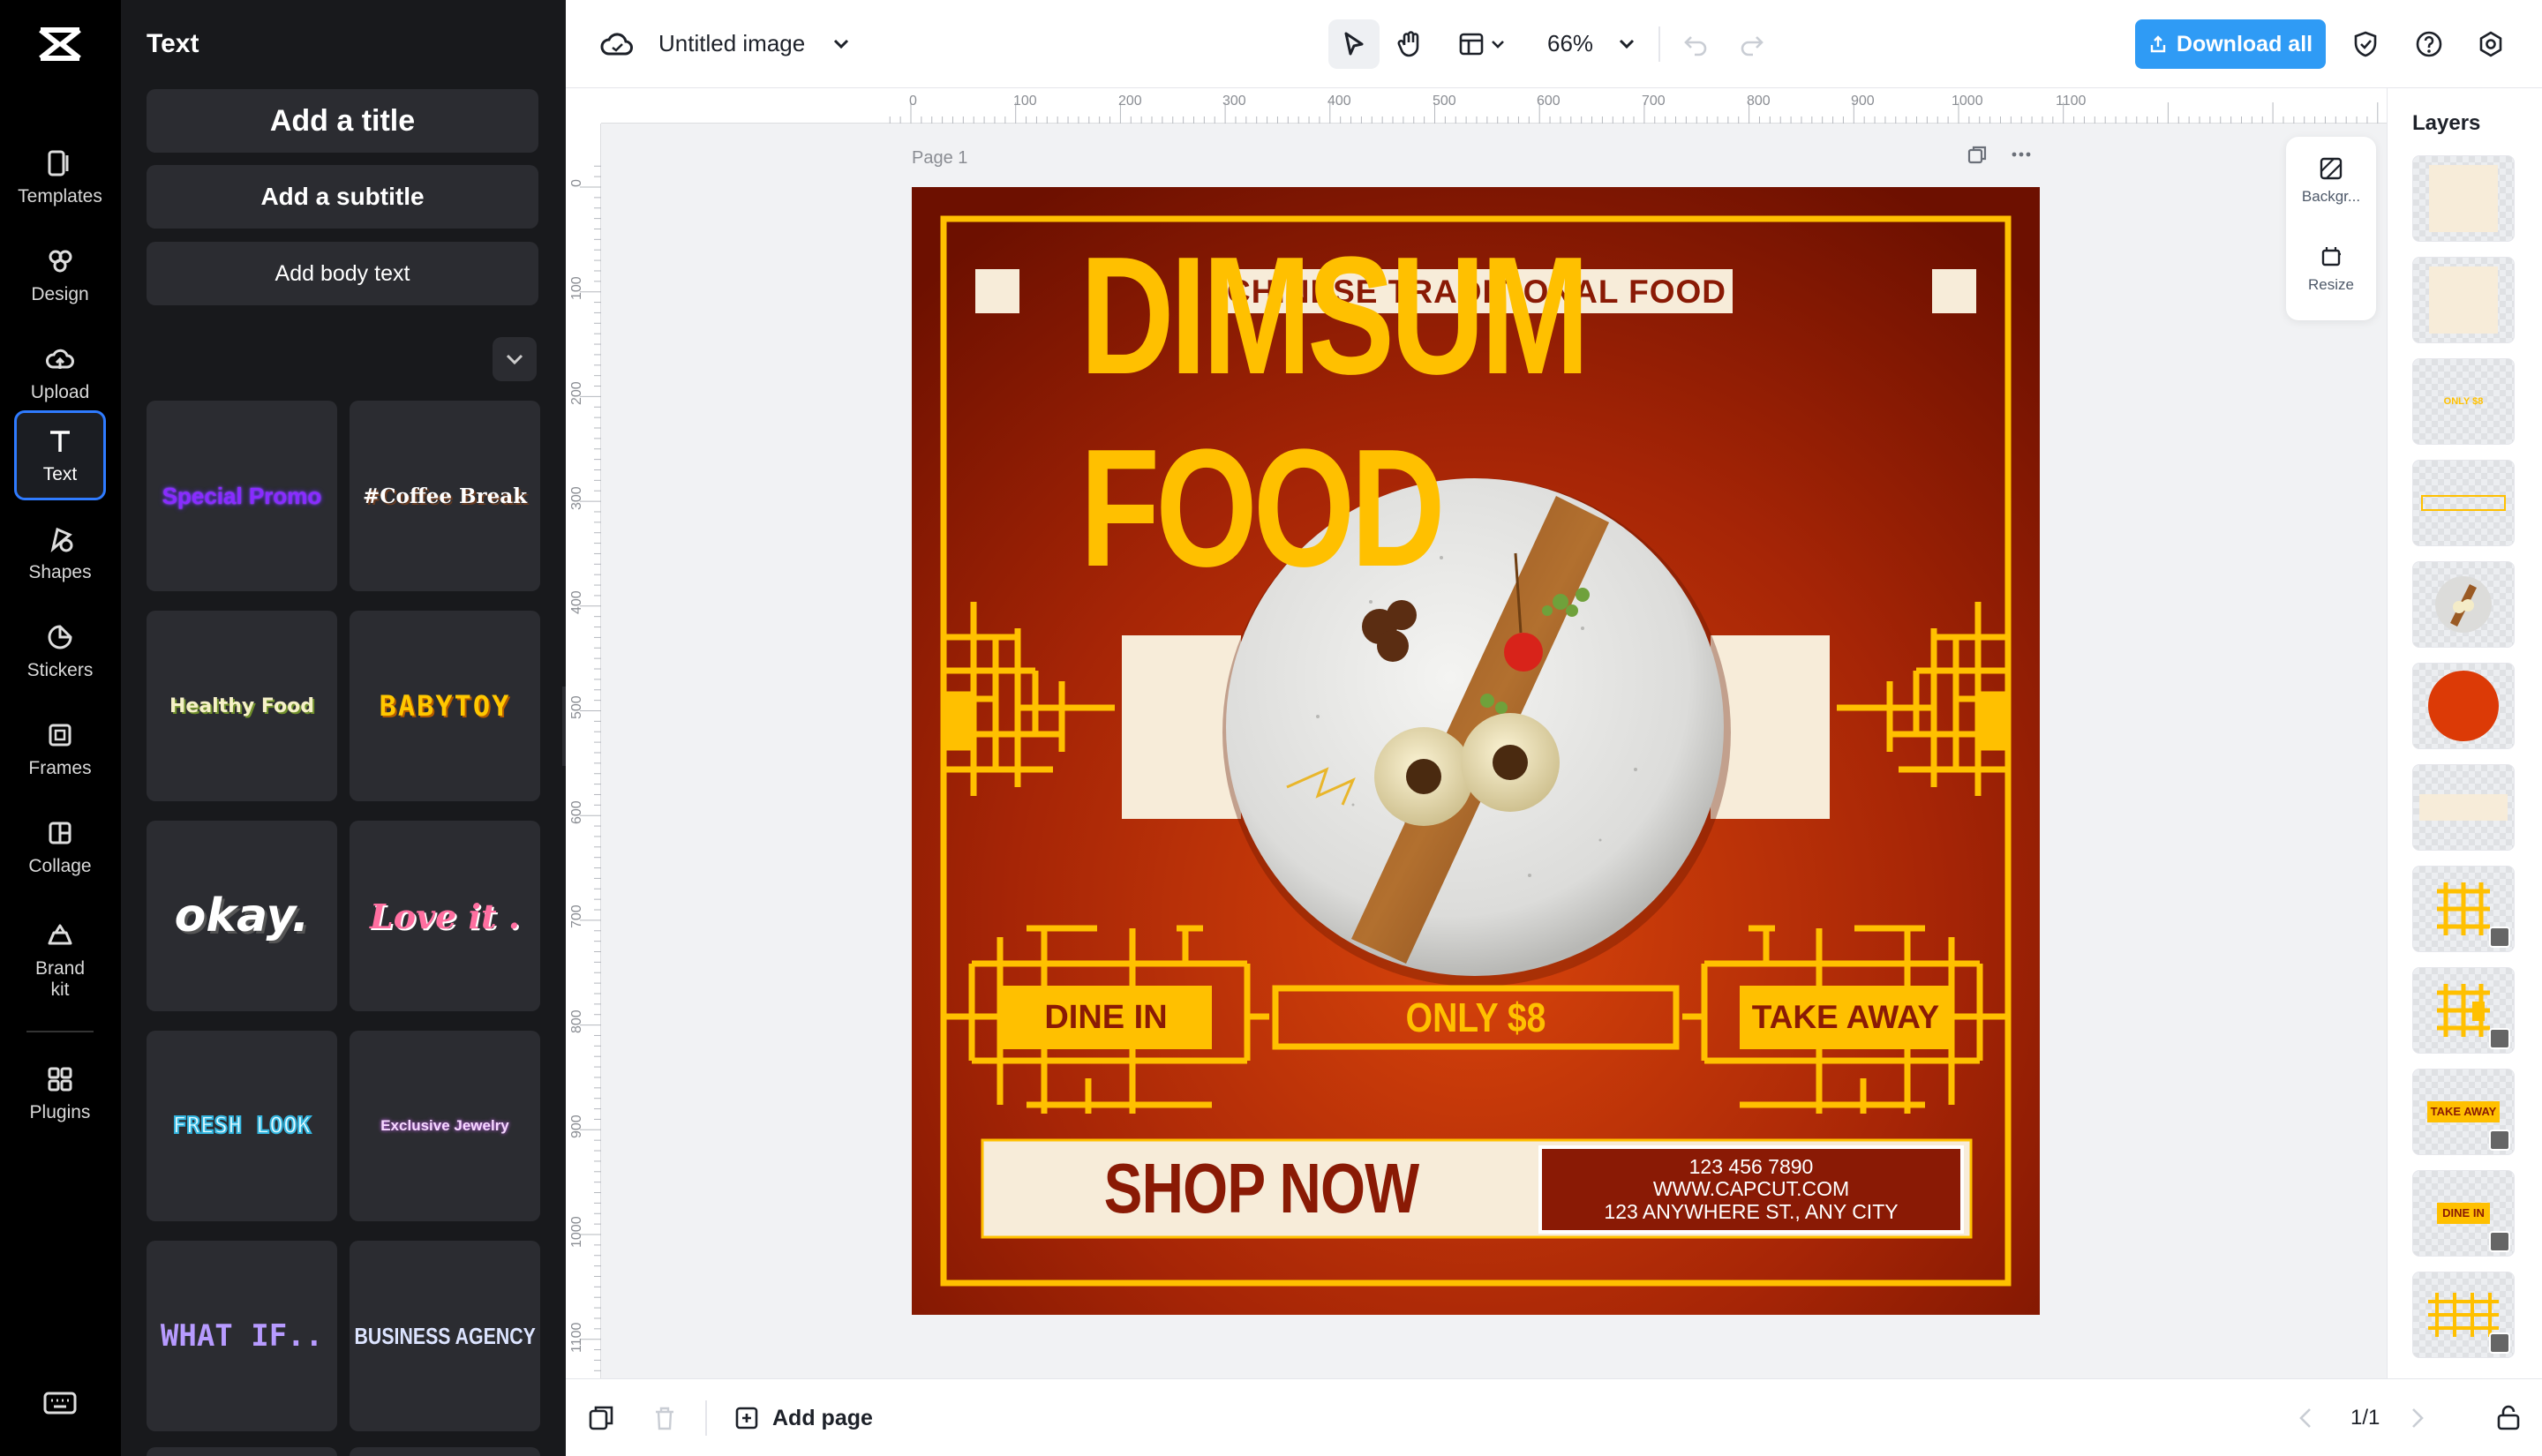 Image resolution: width=2542 pixels, height=1456 pixels. I want to click on page-panel-button, so click(601, 1418).